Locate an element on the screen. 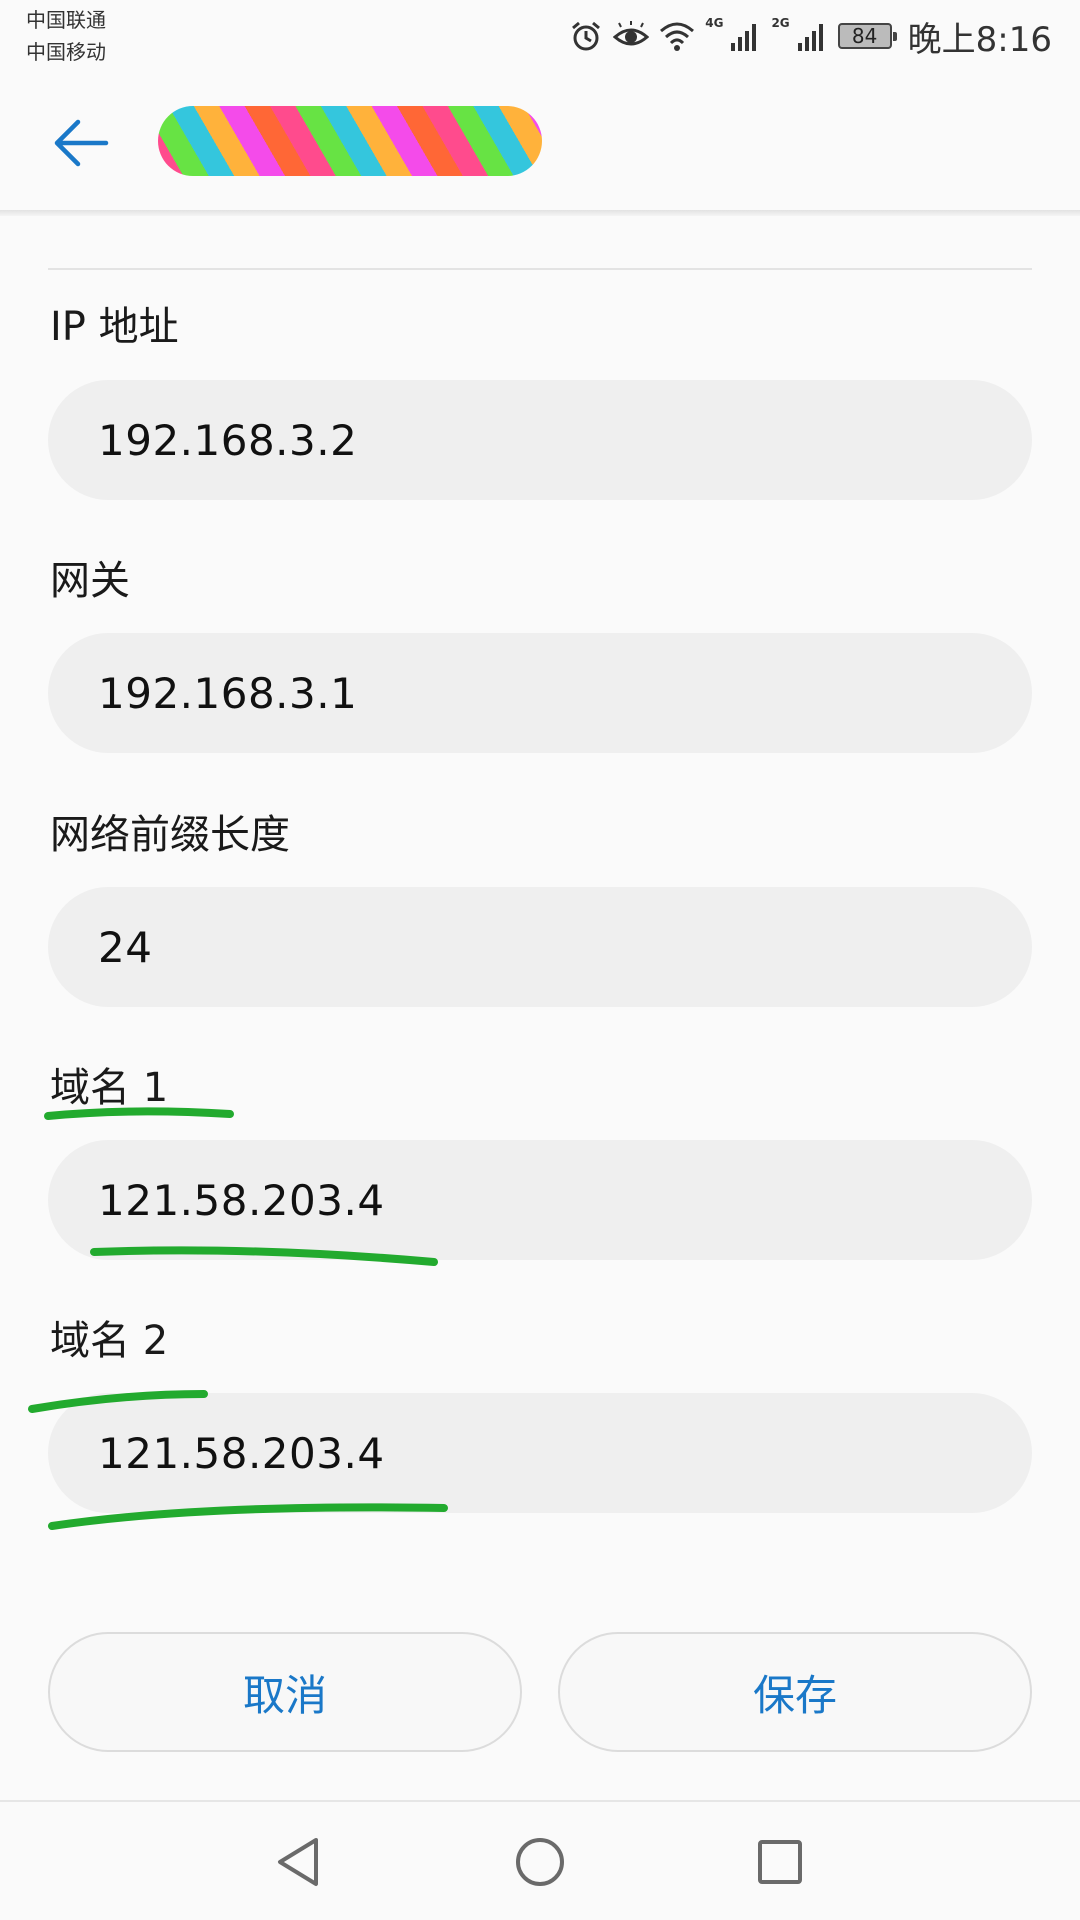  dns1-label: 域名 1 is located at coordinates (109, 1088).